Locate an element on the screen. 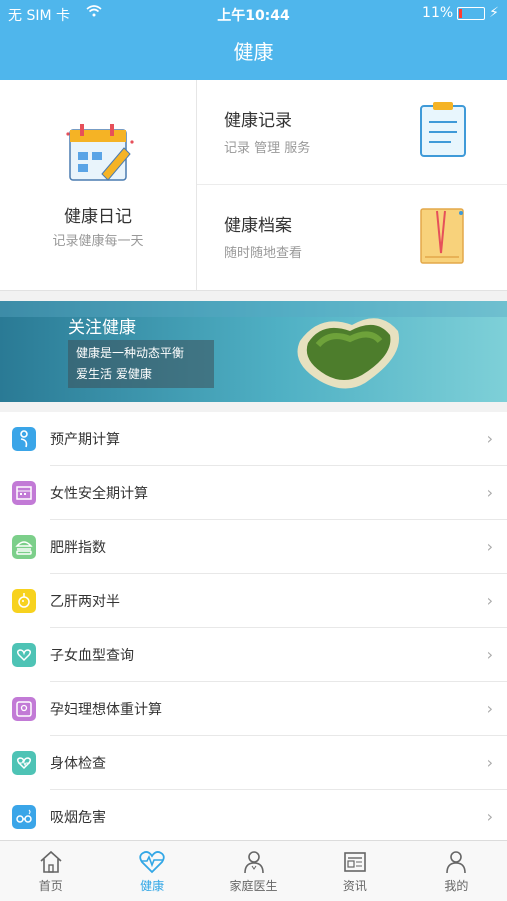 This screenshot has width=507, height=901. nav-bar: 健康 is located at coordinates (253, 54).